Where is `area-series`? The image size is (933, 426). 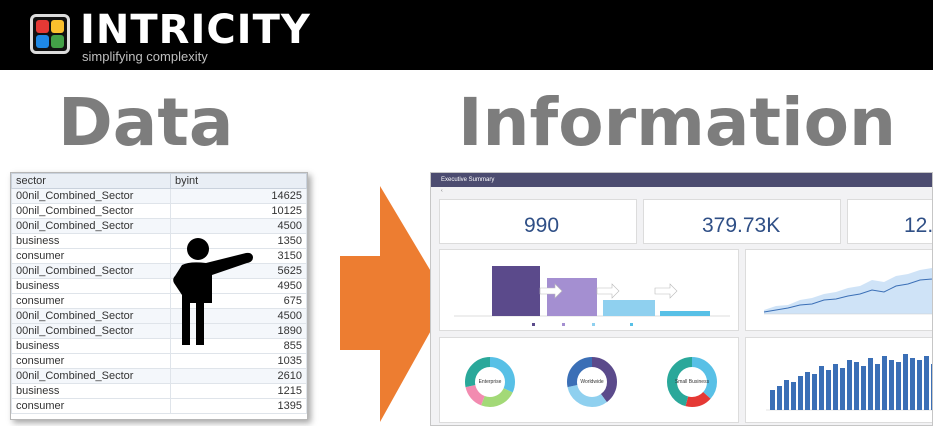 area-series is located at coordinates (848, 291).